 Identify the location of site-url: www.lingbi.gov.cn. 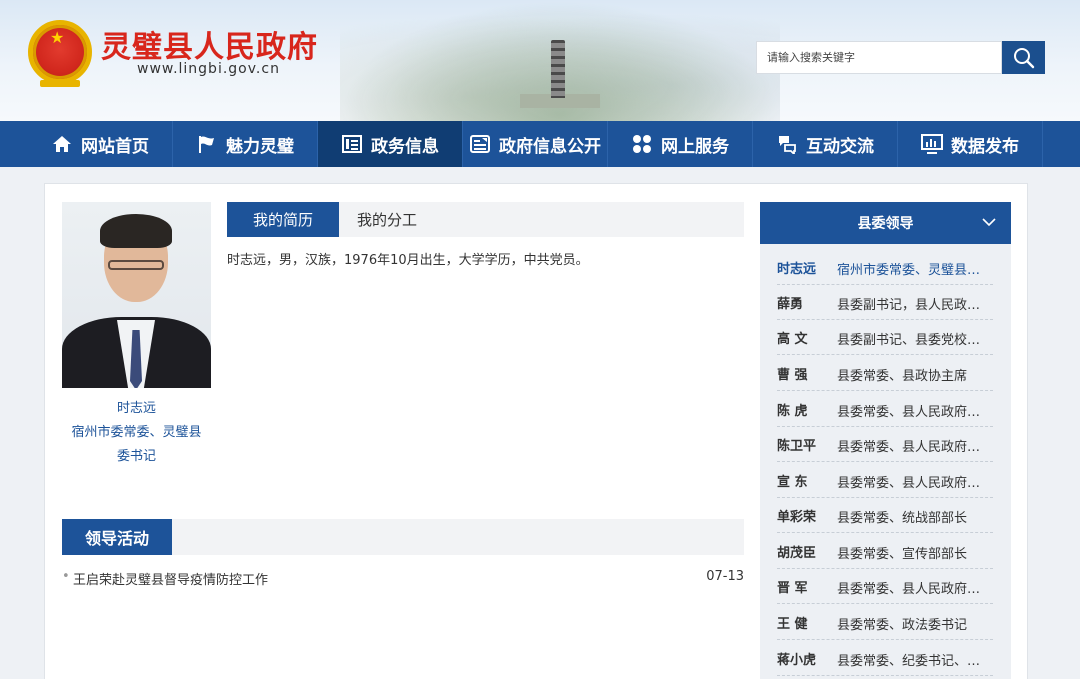
(208, 69).